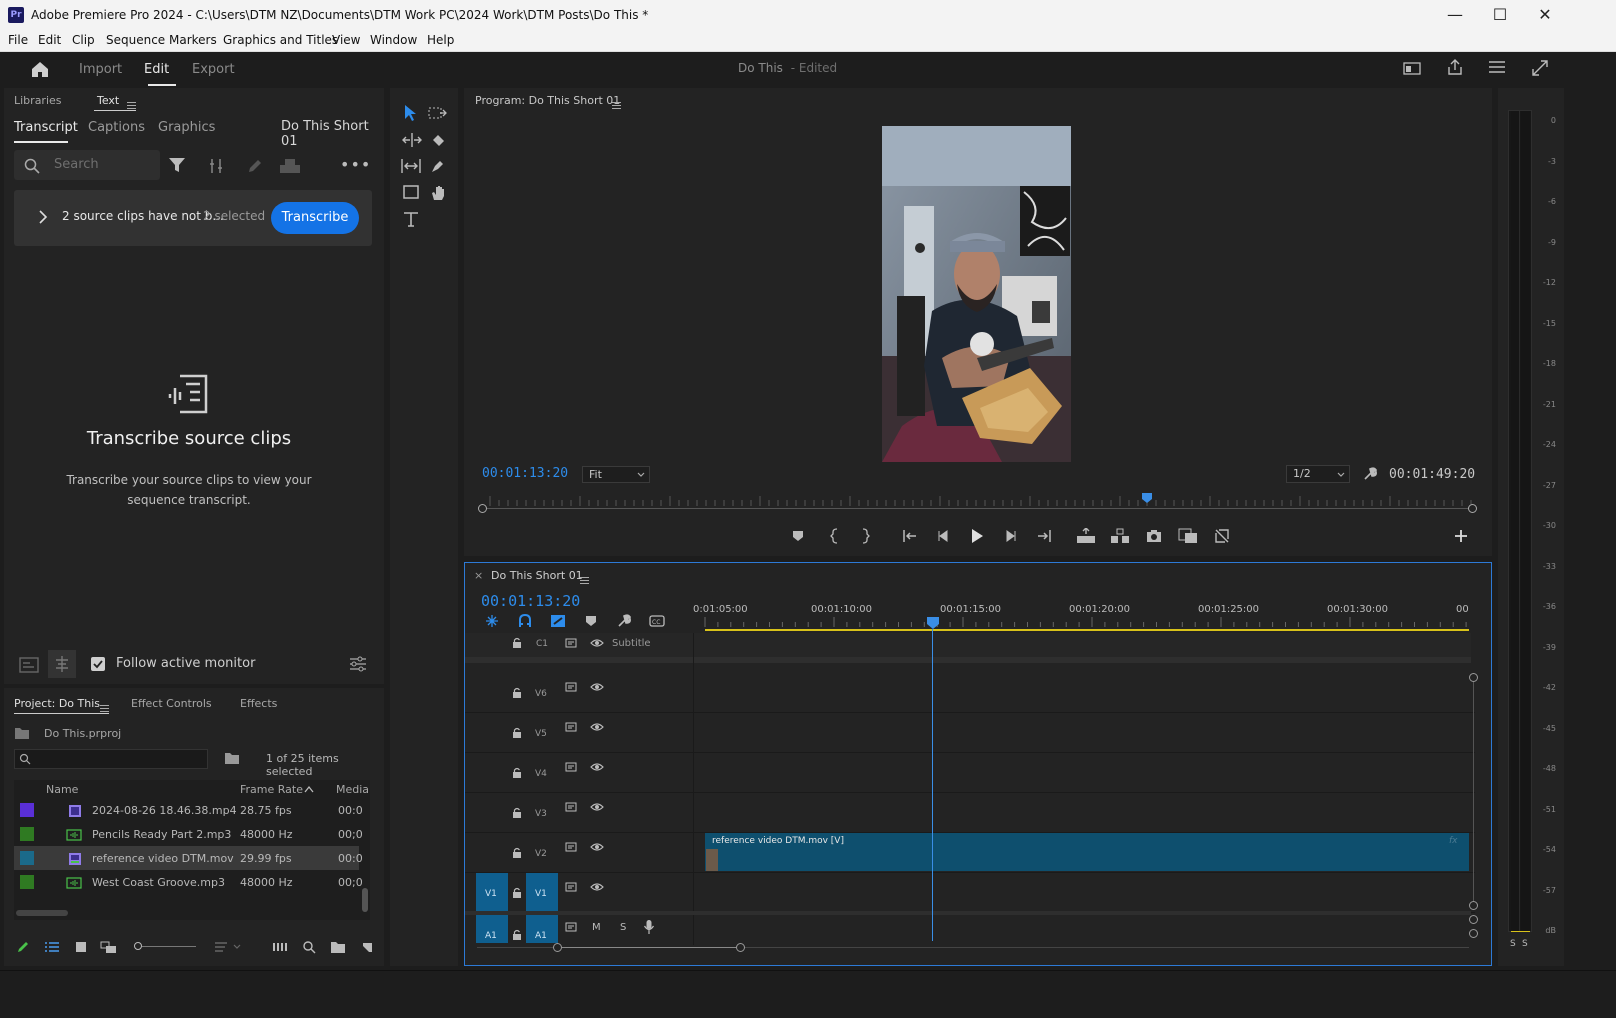  I want to click on column-name: Name, so click(62, 789).